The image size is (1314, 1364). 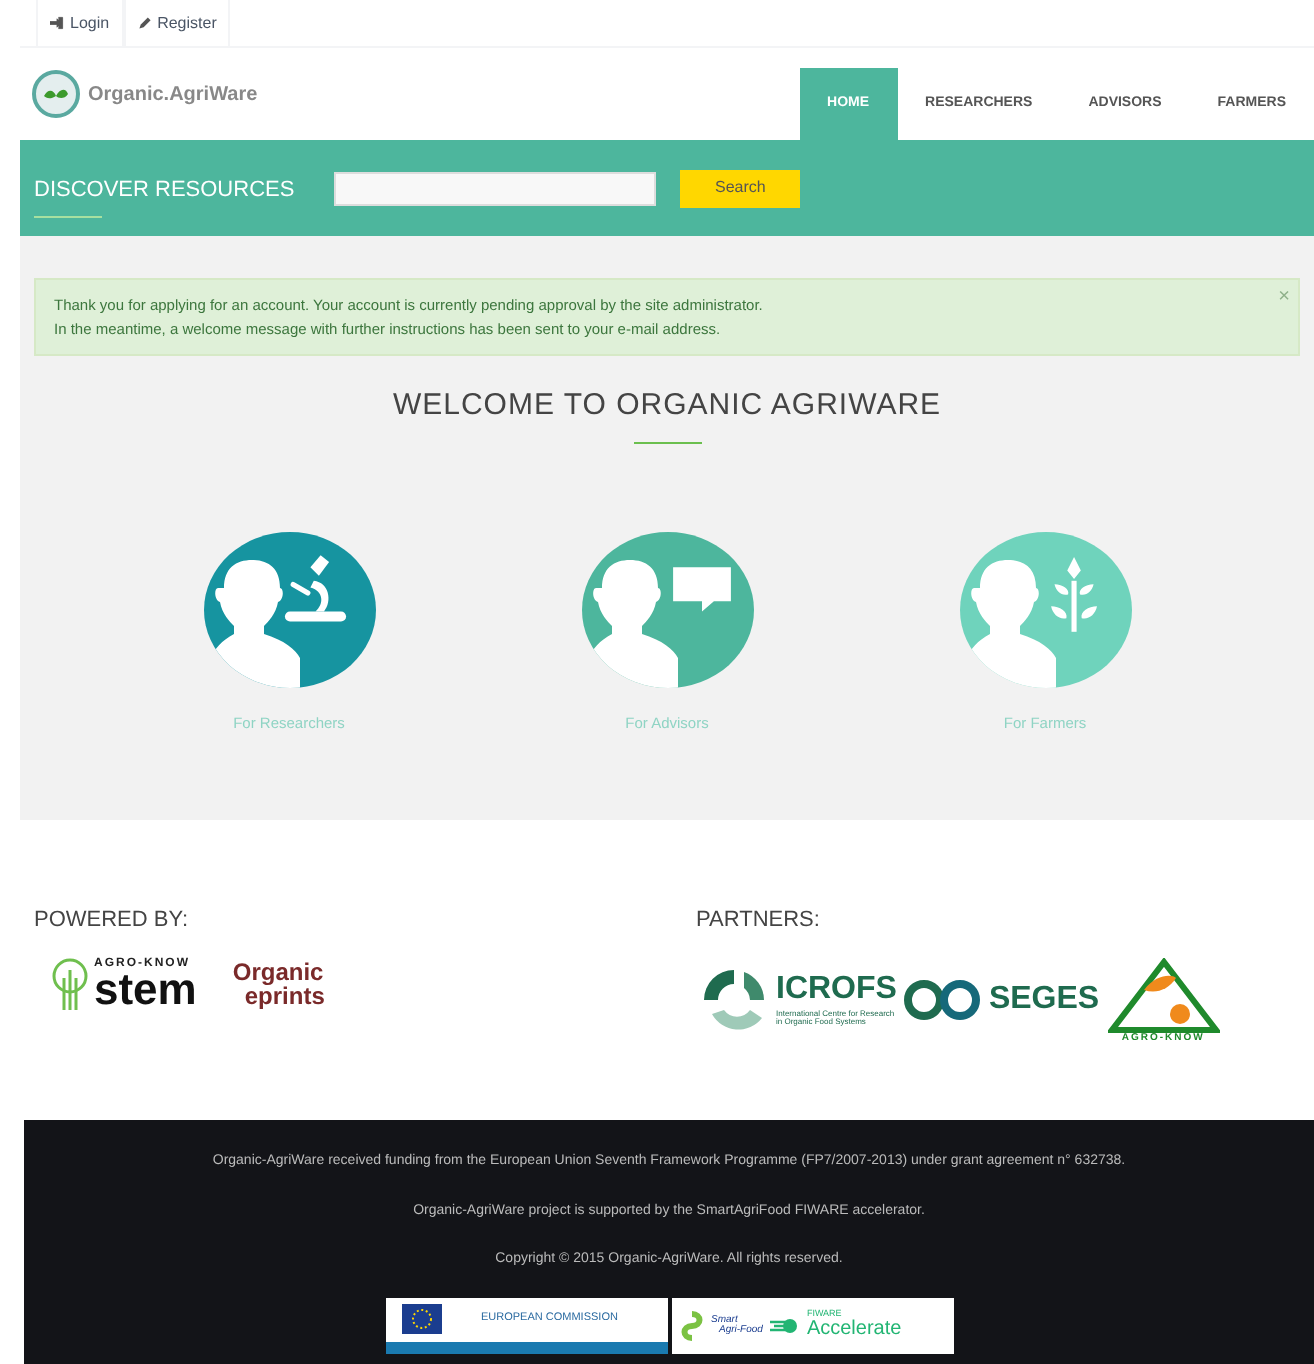 What do you see at coordinates (173, 95) in the screenshot?
I see `brand-name: Organic.AgriWare` at bounding box center [173, 95].